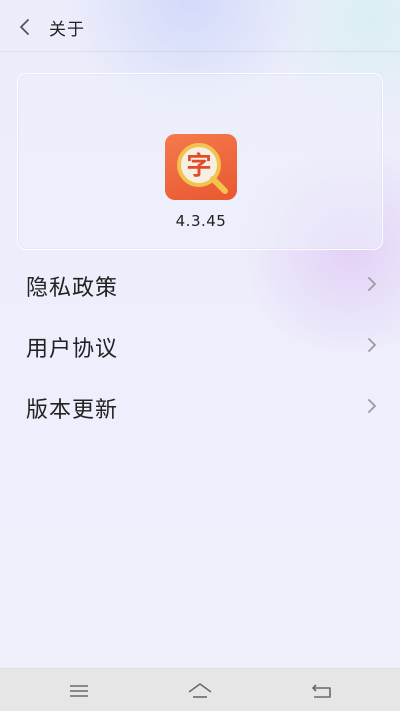  Describe the element at coordinates (67, 30) in the screenshot. I see `page-title: 关于` at that location.